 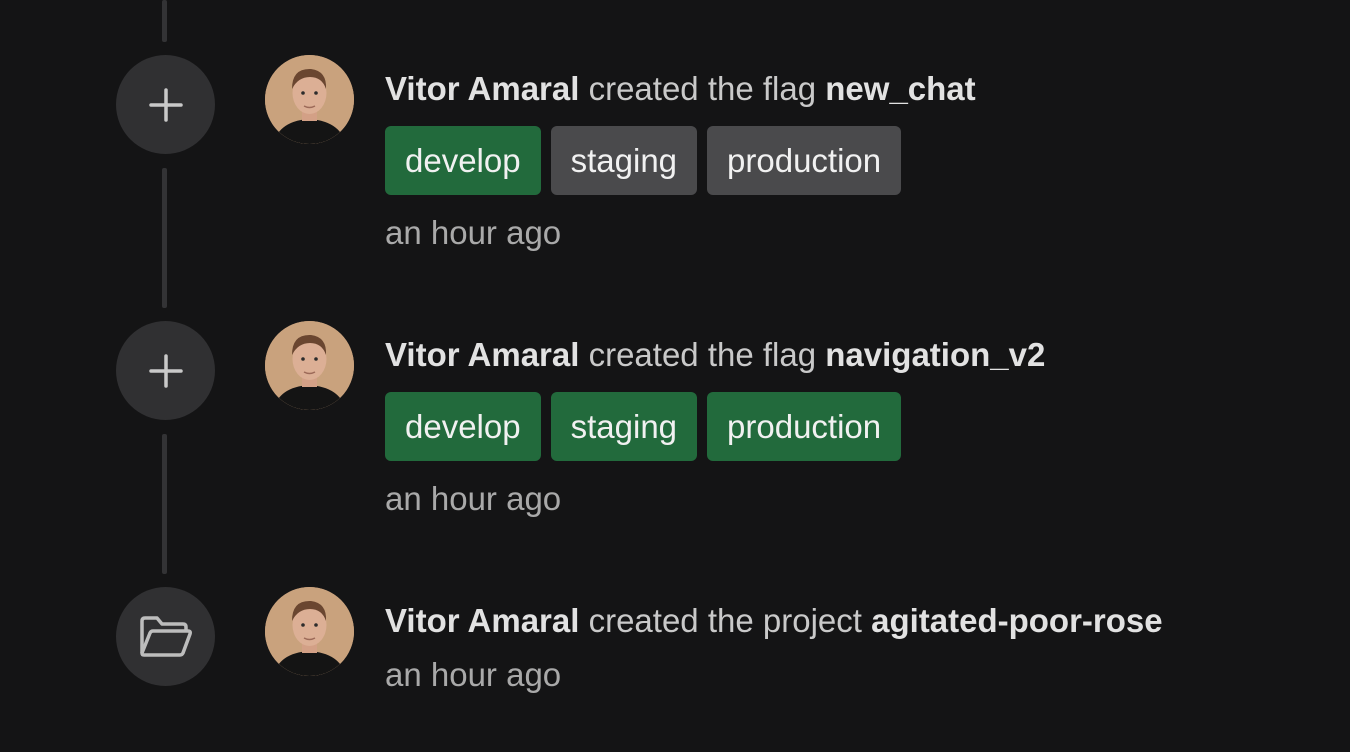 I want to click on flag-name: new_chat, so click(x=900, y=88).